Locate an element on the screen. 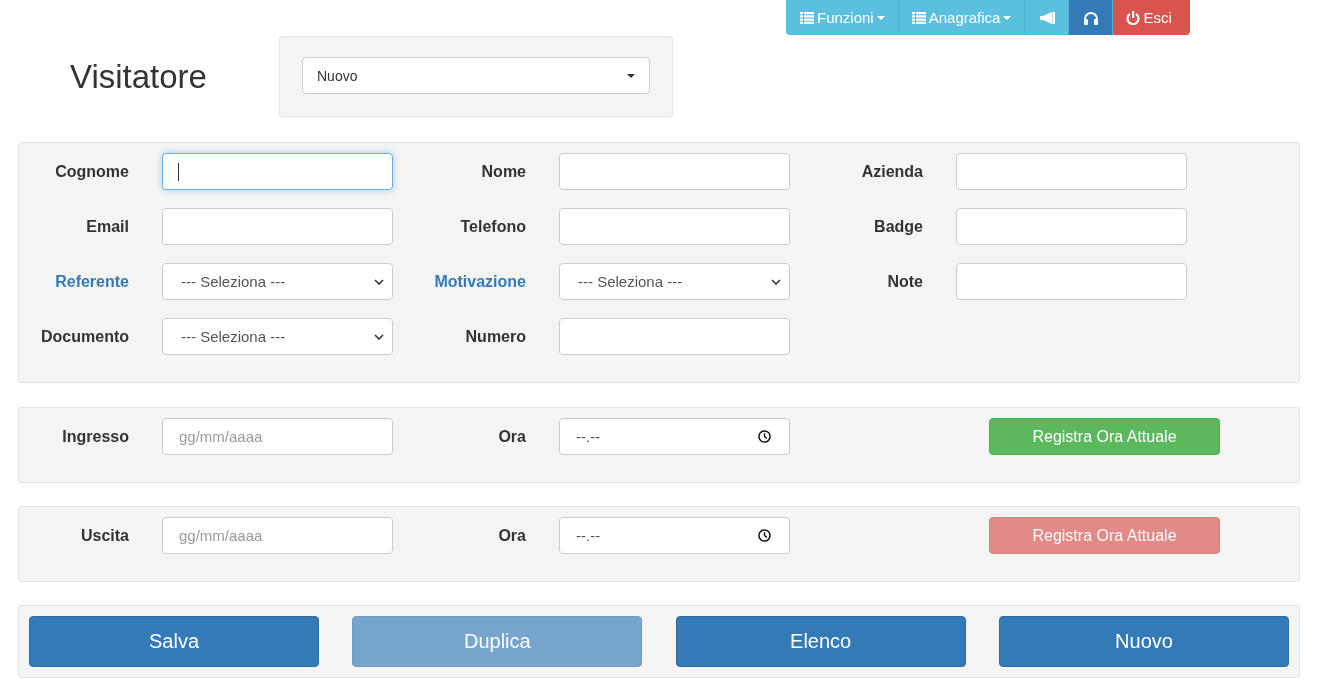 The image size is (1319, 686). mode-dropdown: Nuovo is located at coordinates (476, 75).